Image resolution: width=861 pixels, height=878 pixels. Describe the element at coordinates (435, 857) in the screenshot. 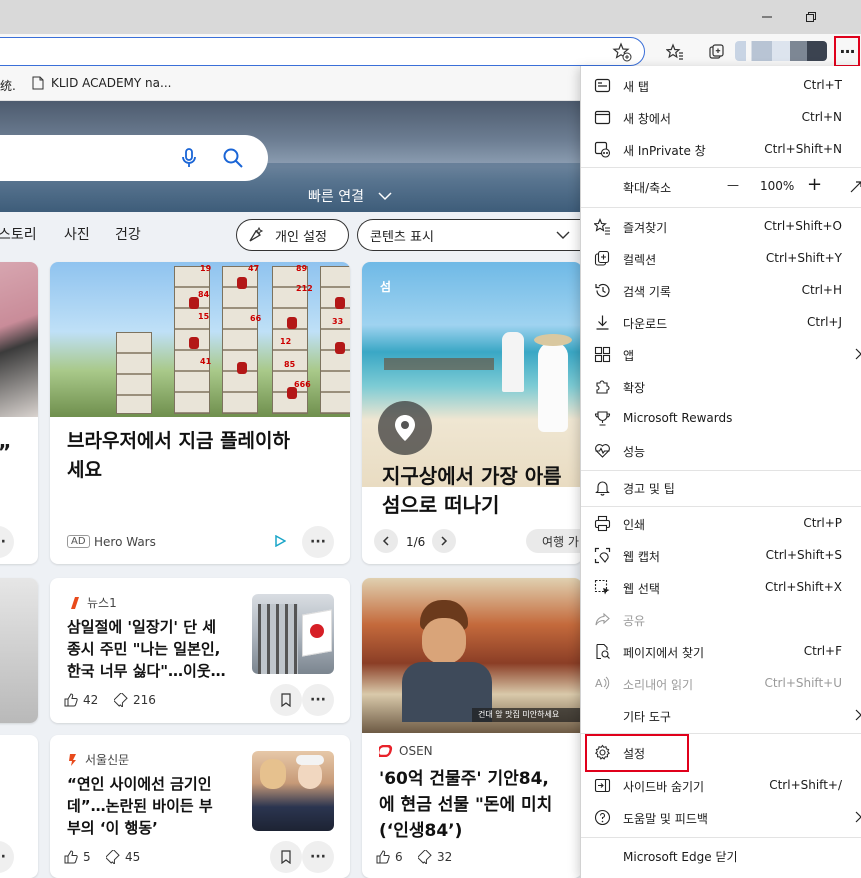

I see `comments-button: 32` at that location.